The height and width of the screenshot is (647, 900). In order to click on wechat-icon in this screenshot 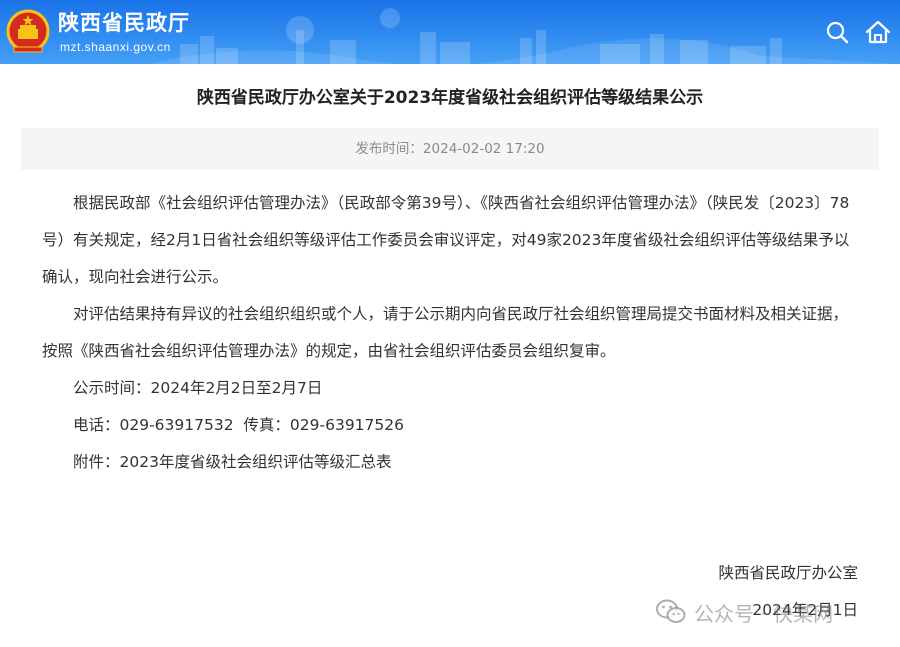, I will do `click(671, 611)`.